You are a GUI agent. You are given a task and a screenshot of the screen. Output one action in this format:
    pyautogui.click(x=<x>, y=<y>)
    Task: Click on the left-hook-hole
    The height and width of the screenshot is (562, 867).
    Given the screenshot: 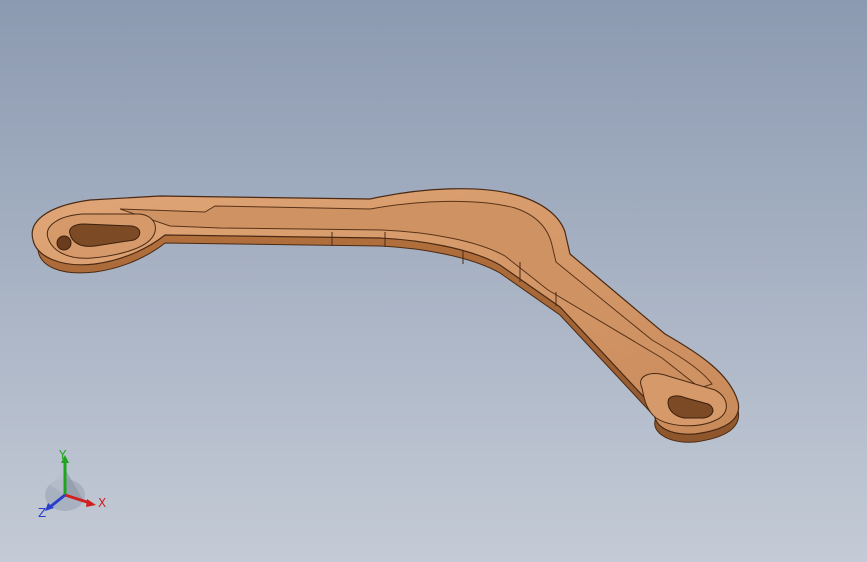 What is the action you would take?
    pyautogui.click(x=64, y=243)
    